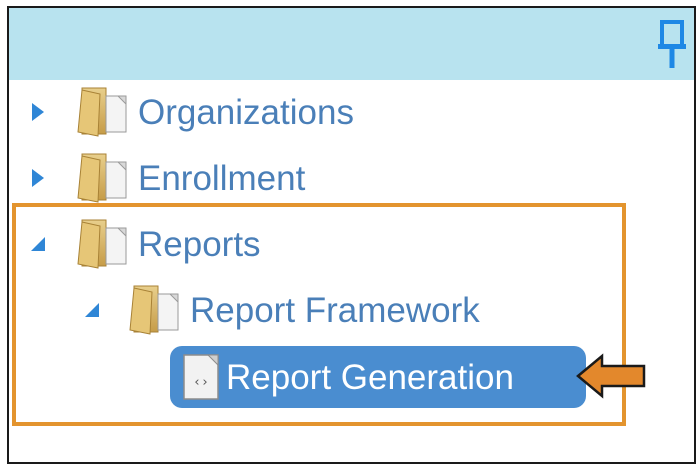 This screenshot has height=468, width=700. Describe the element at coordinates (611, 376) in the screenshot. I see `callout-arrow-icon` at that location.